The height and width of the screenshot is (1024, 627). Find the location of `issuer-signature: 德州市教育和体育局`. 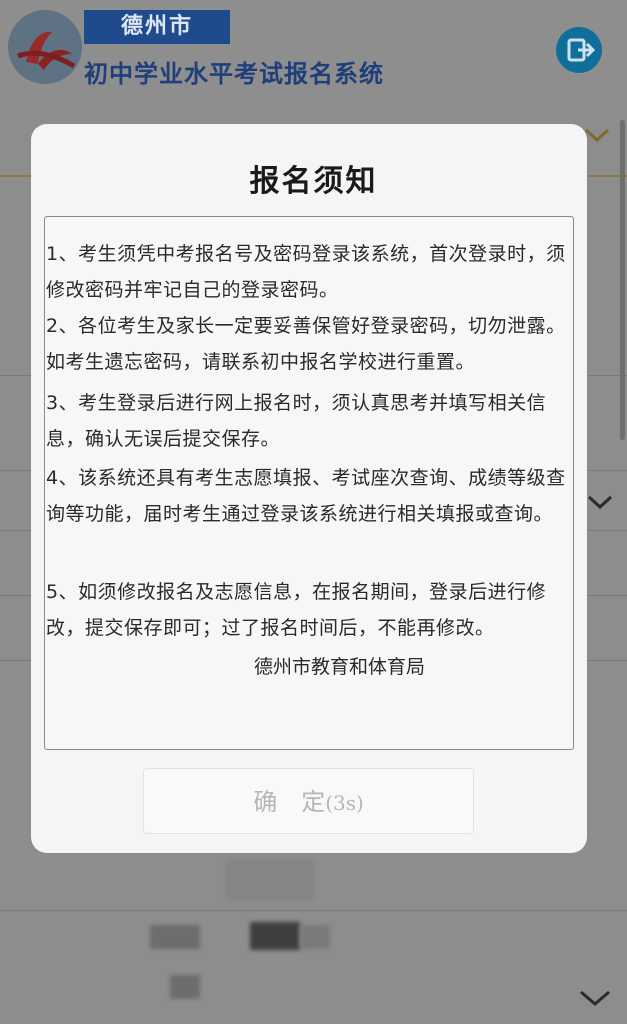

issuer-signature: 德州市教育和体育局 is located at coordinates (340, 667).